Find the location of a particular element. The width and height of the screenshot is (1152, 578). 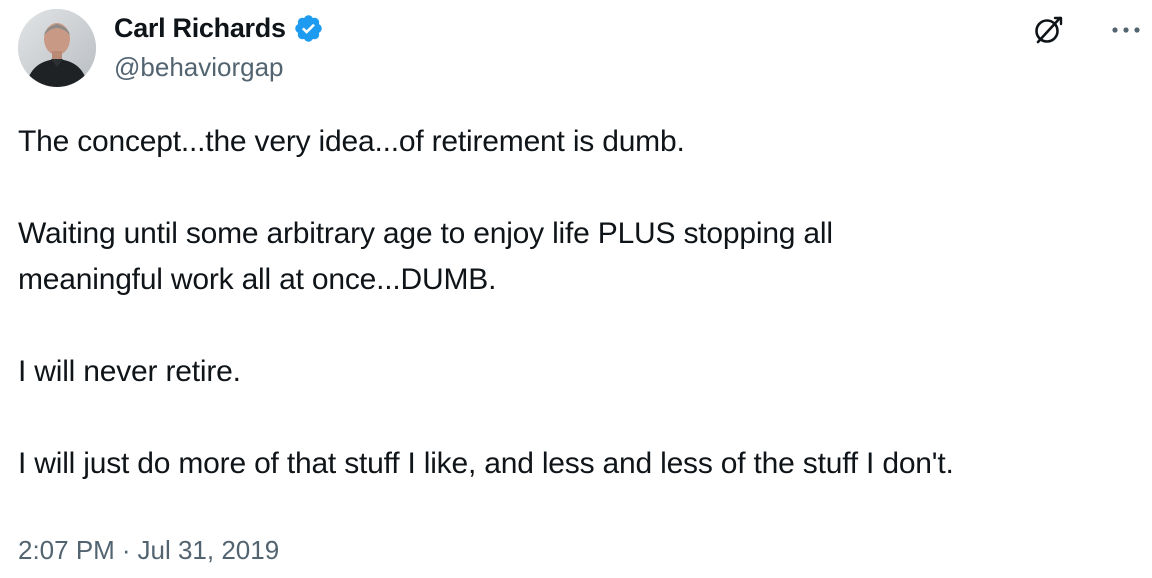

author-name-row: Carl Richards is located at coordinates (219, 28).